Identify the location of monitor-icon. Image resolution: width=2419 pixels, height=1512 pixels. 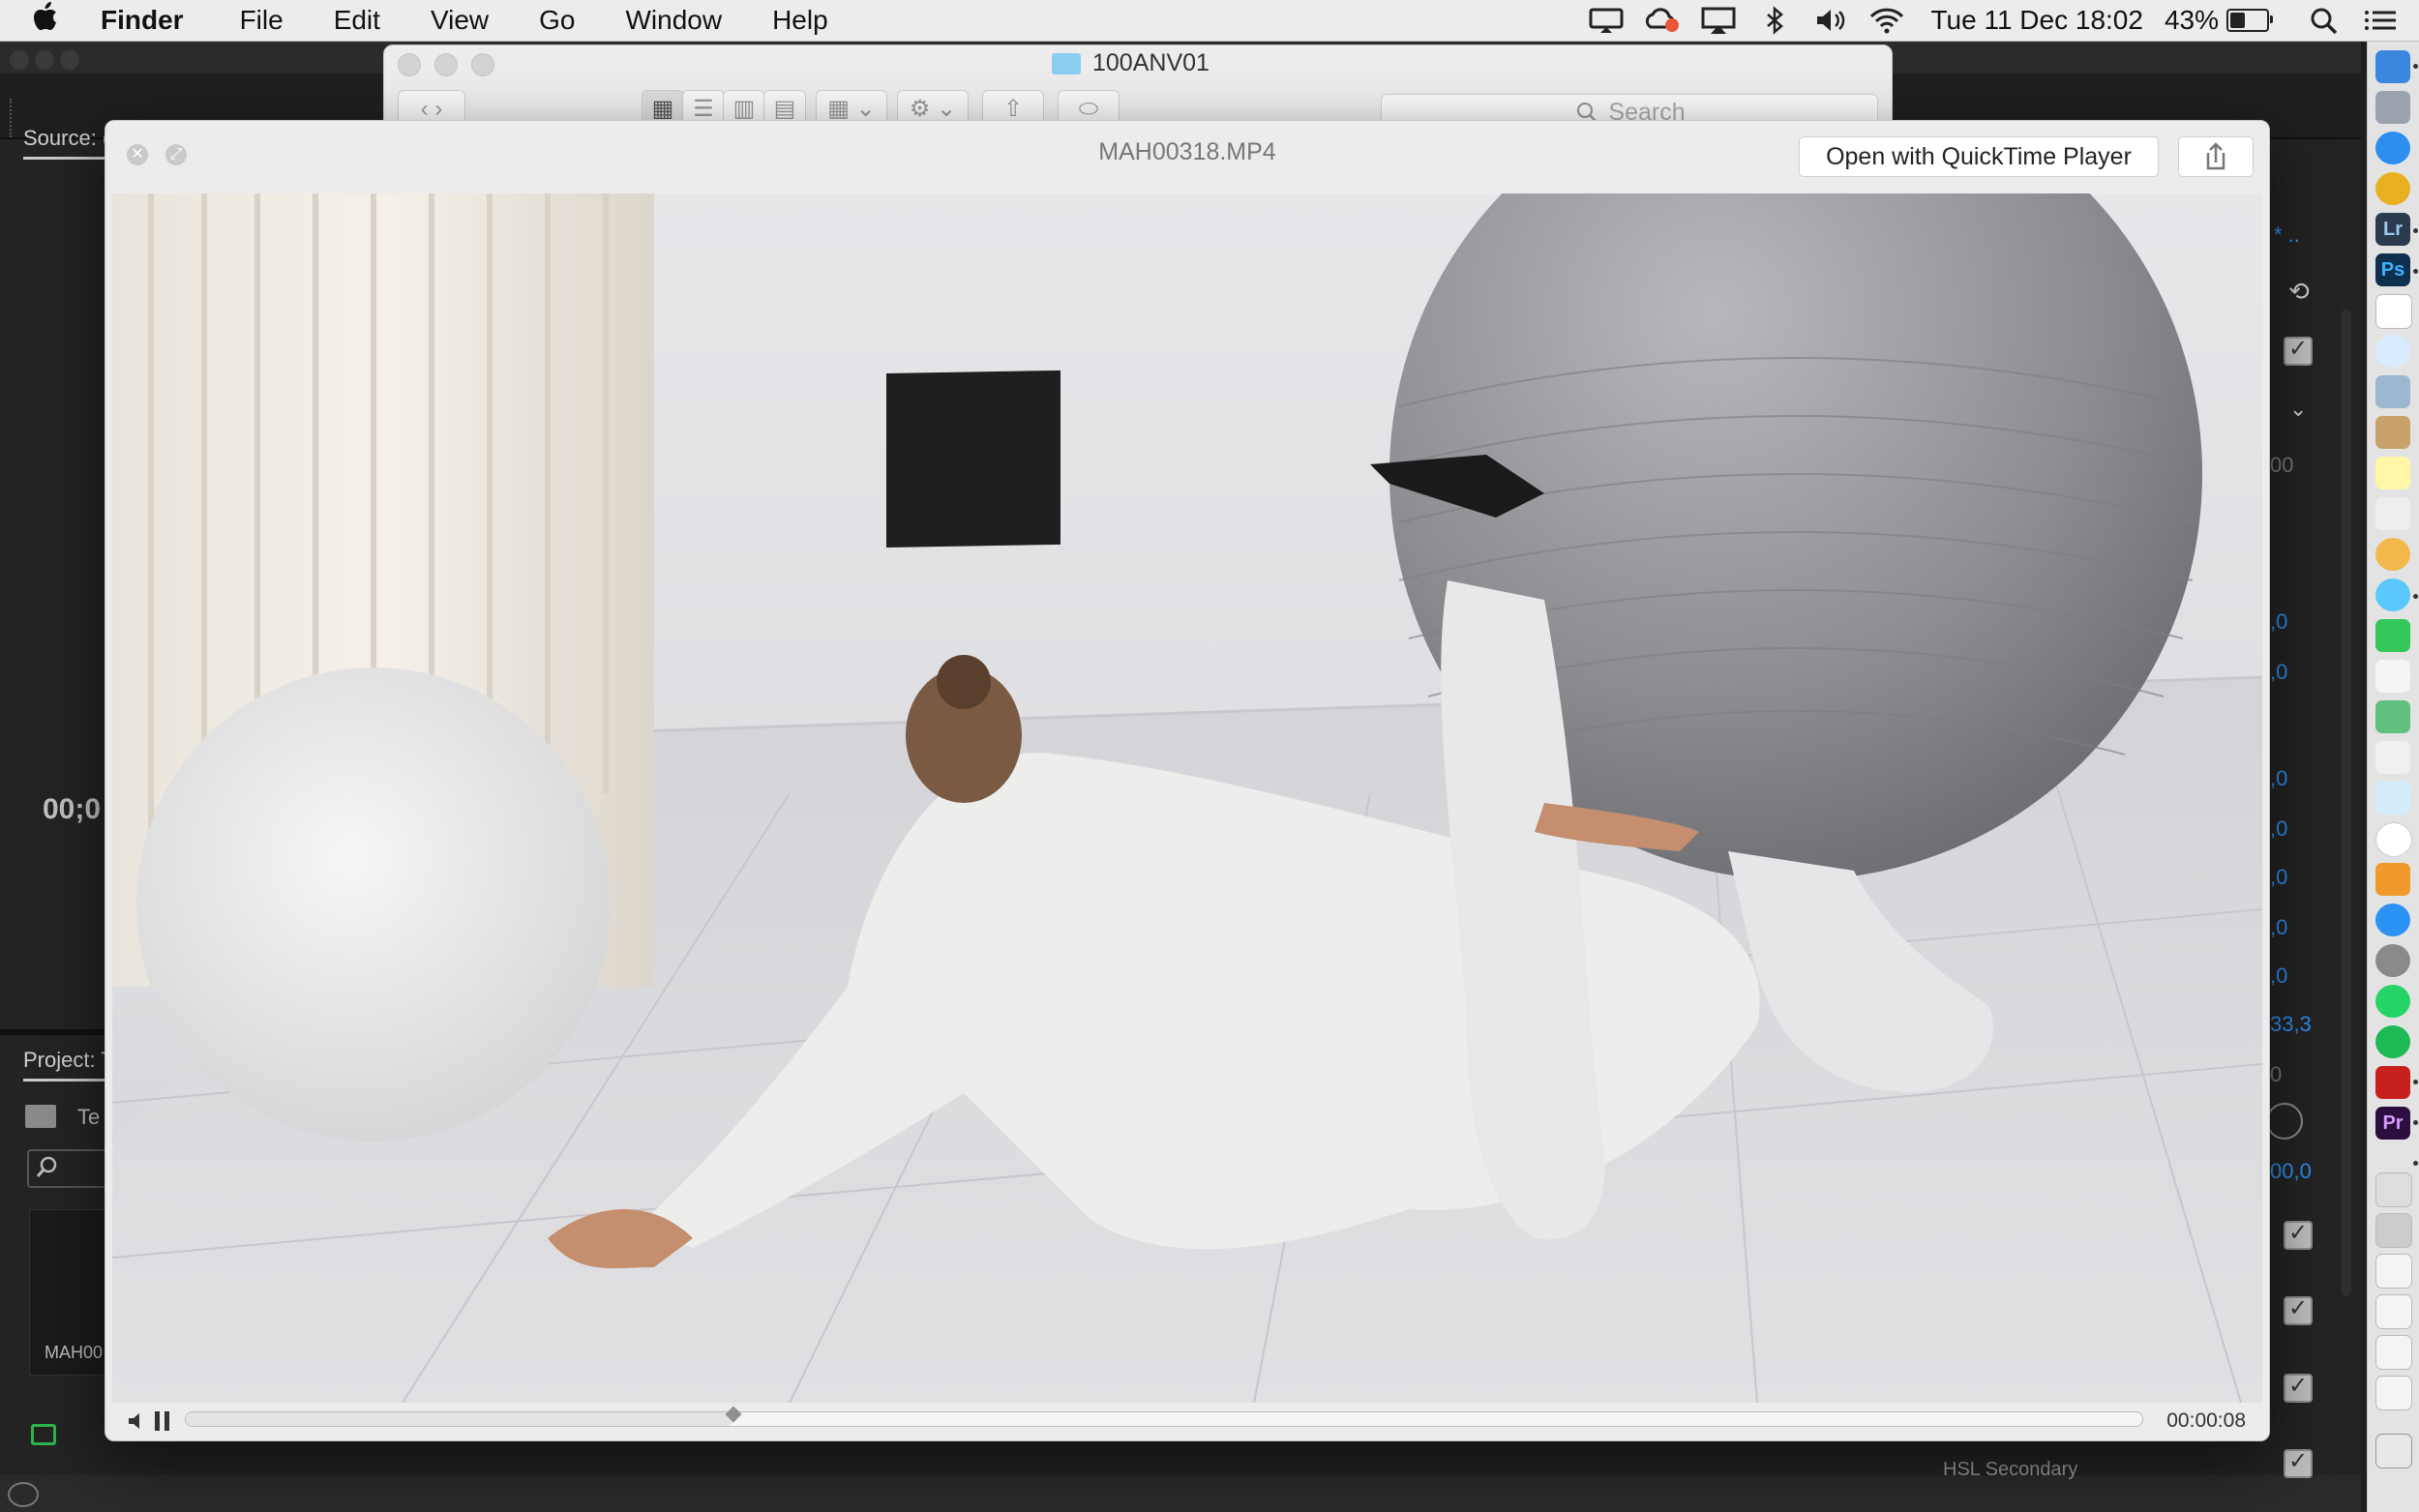
(1607, 21).